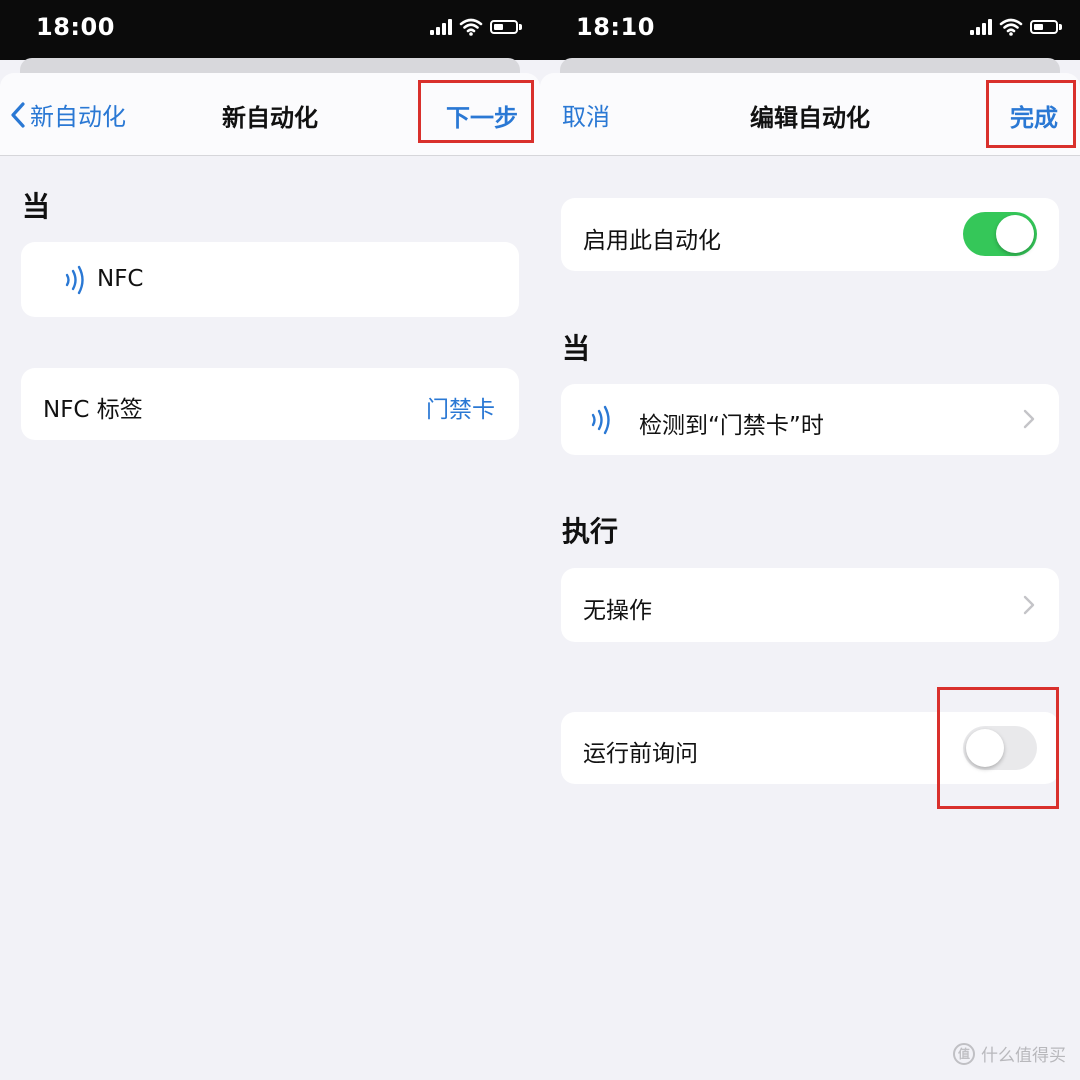 The height and width of the screenshot is (1080, 1080). Describe the element at coordinates (964, 1053) in the screenshot. I see `watermark-badge: 值` at that location.